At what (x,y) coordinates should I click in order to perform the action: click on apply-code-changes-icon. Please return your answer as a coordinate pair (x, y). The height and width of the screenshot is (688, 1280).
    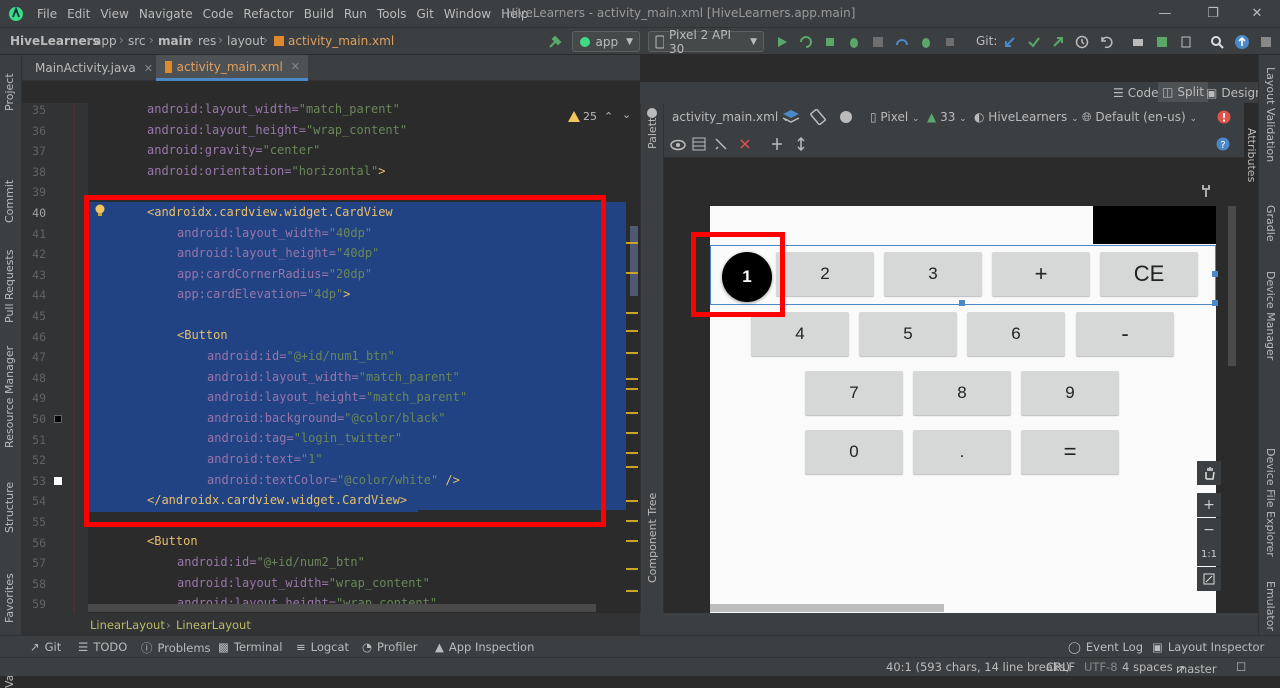
    Looking at the image, I should click on (830, 42).